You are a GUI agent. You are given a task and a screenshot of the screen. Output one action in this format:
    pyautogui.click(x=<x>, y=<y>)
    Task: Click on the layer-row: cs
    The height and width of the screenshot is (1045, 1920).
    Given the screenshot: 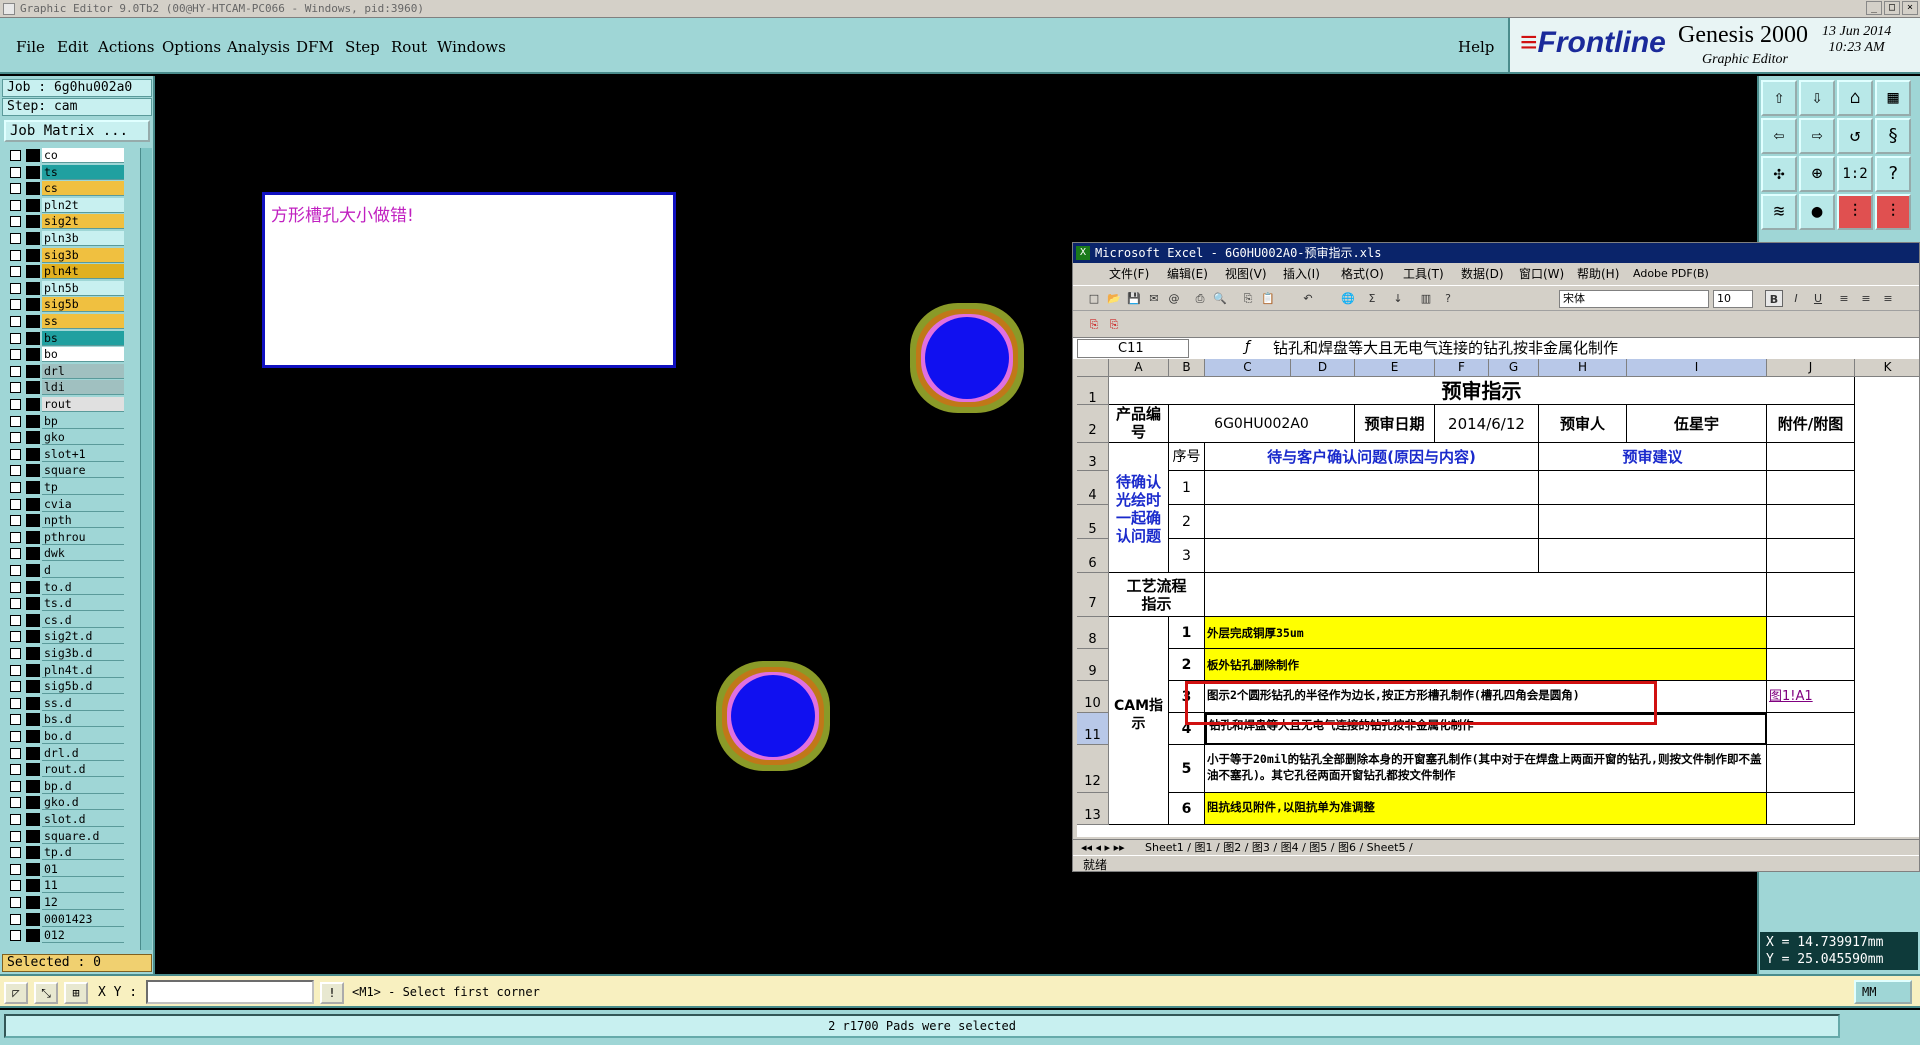 What is the action you would take?
    pyautogui.click(x=71, y=189)
    